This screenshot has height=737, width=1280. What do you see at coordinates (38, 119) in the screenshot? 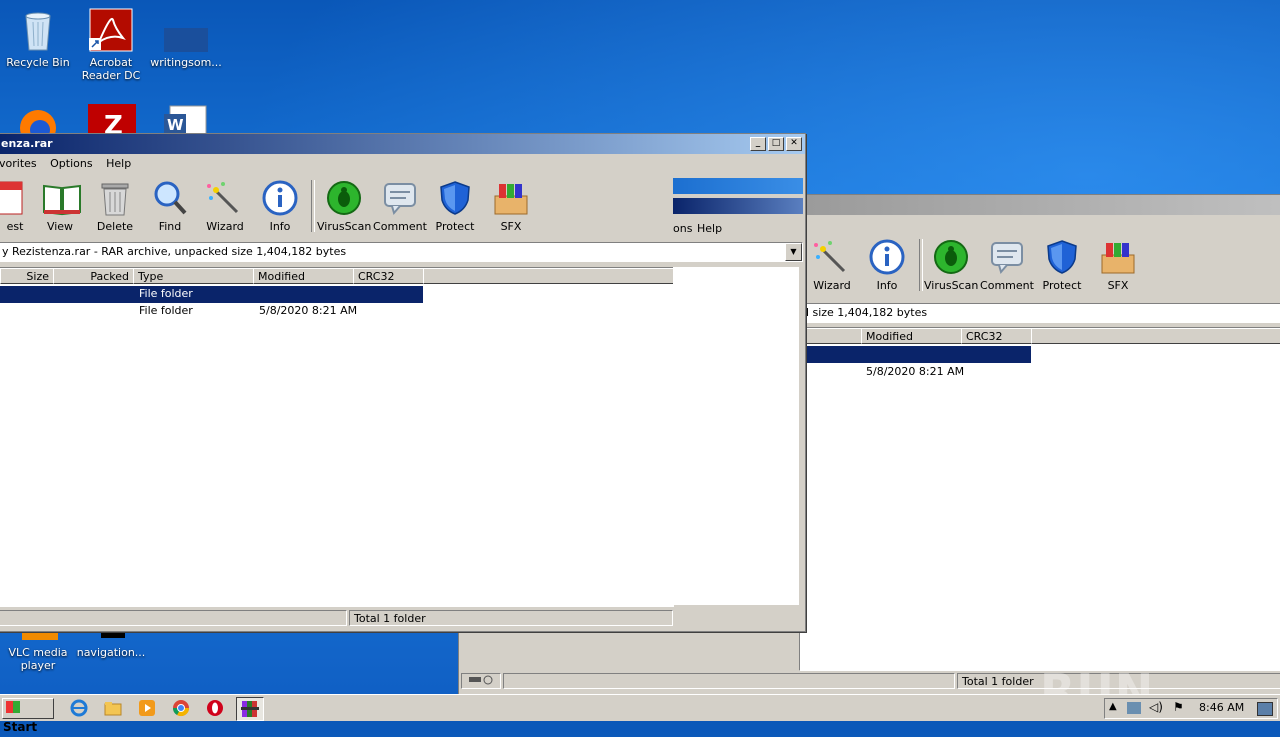
I see `firefox-icon` at bounding box center [38, 119].